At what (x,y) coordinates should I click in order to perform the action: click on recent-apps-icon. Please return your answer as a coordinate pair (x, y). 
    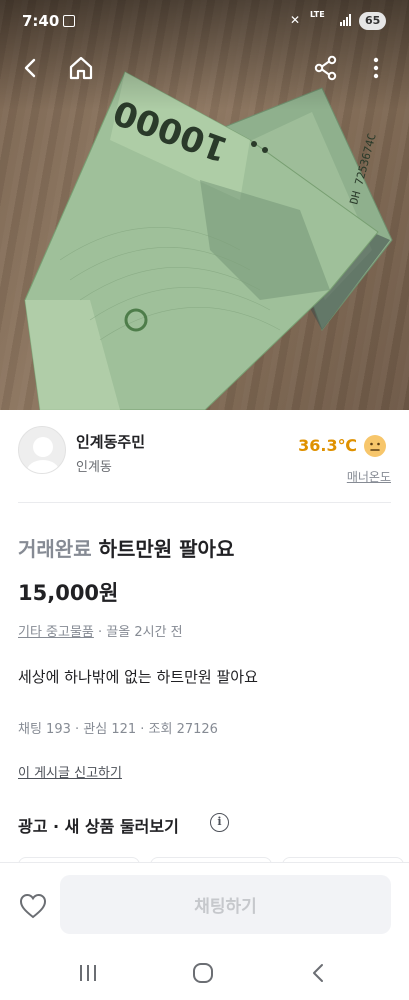
    Looking at the image, I should click on (88, 973).